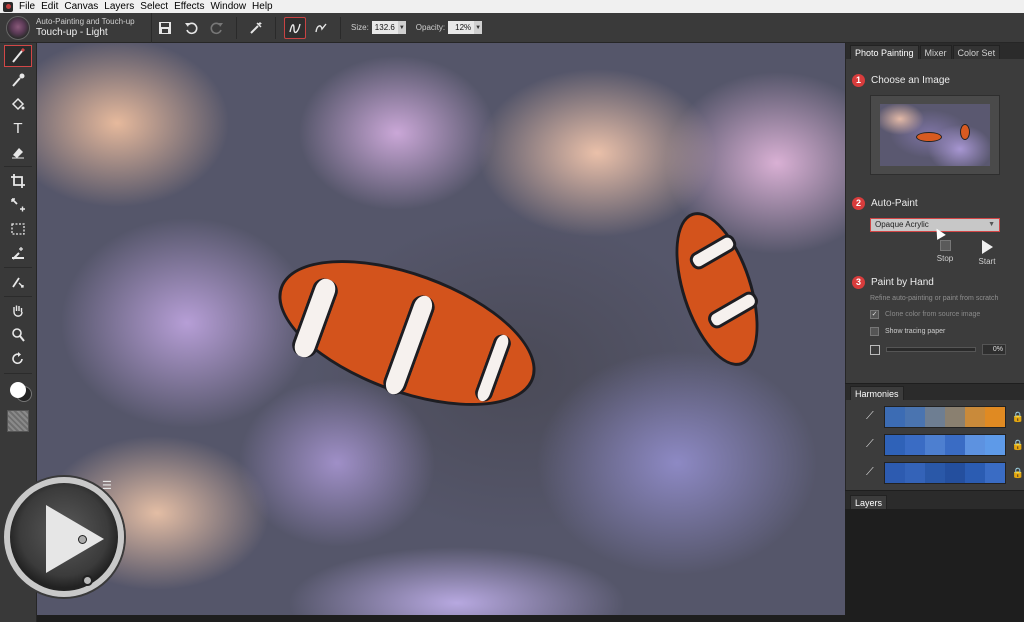 The image size is (1024, 622). What do you see at coordinates (18, 128) in the screenshot?
I see `text-tool-icon: T` at bounding box center [18, 128].